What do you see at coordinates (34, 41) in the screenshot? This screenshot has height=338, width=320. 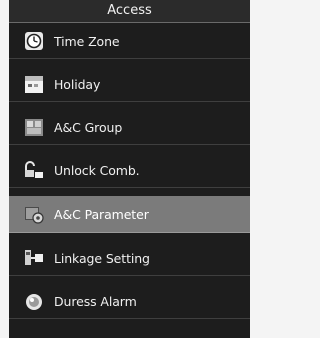 I see `clock-icon` at bounding box center [34, 41].